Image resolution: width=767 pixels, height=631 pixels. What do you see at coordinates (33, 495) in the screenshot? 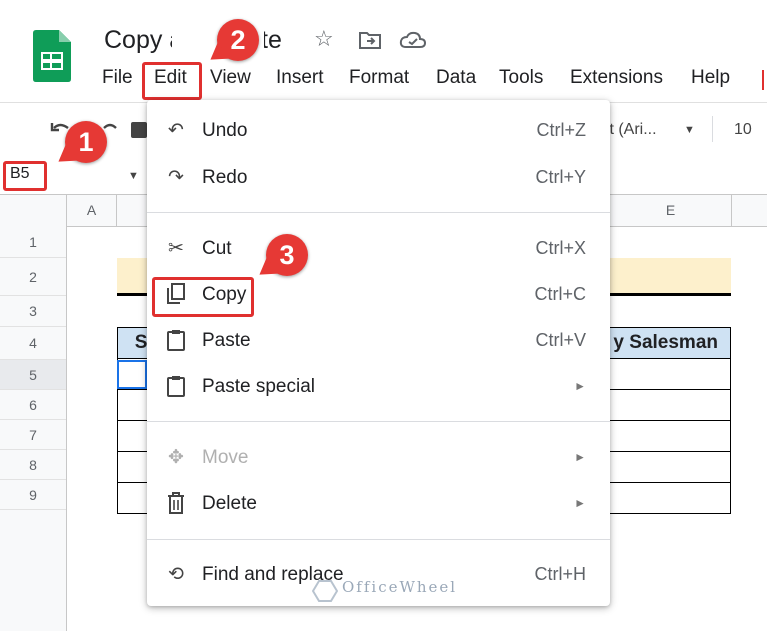
I see `row-header: 9` at bounding box center [33, 495].